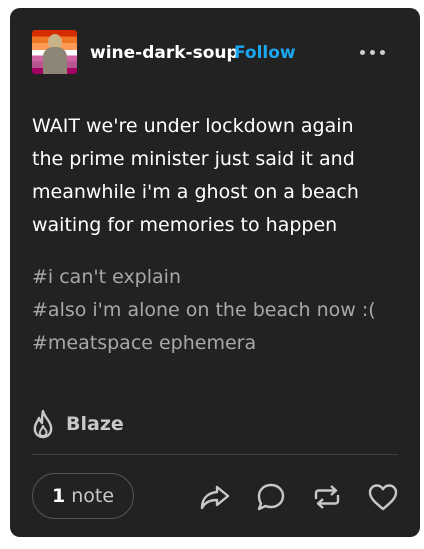  I want to click on blaze-button: Blaze, so click(77, 424).